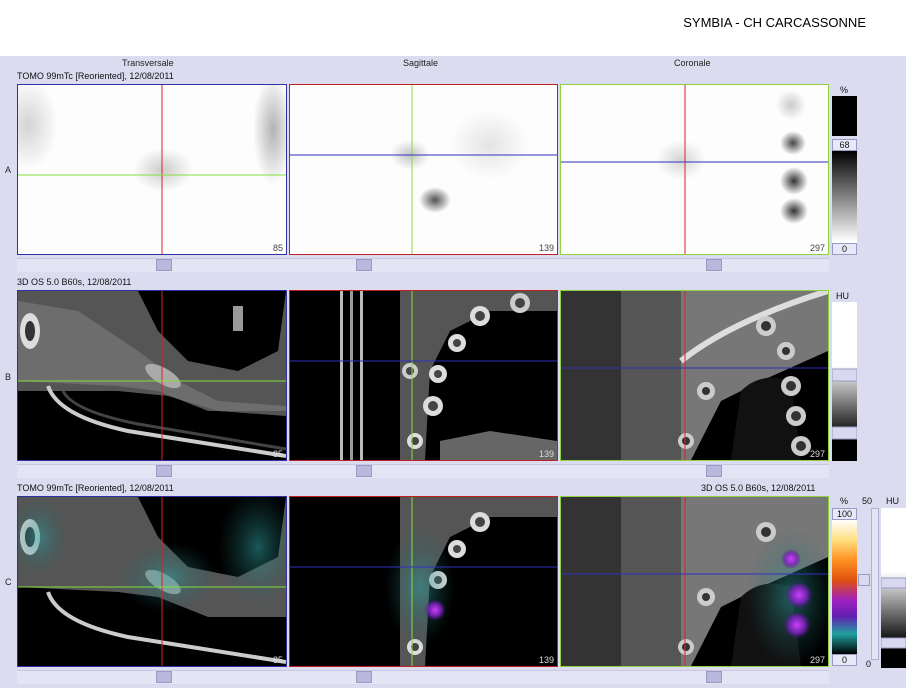 The width and height of the screenshot is (906, 688). I want to click on spect-sagittal-image, so click(423, 169).